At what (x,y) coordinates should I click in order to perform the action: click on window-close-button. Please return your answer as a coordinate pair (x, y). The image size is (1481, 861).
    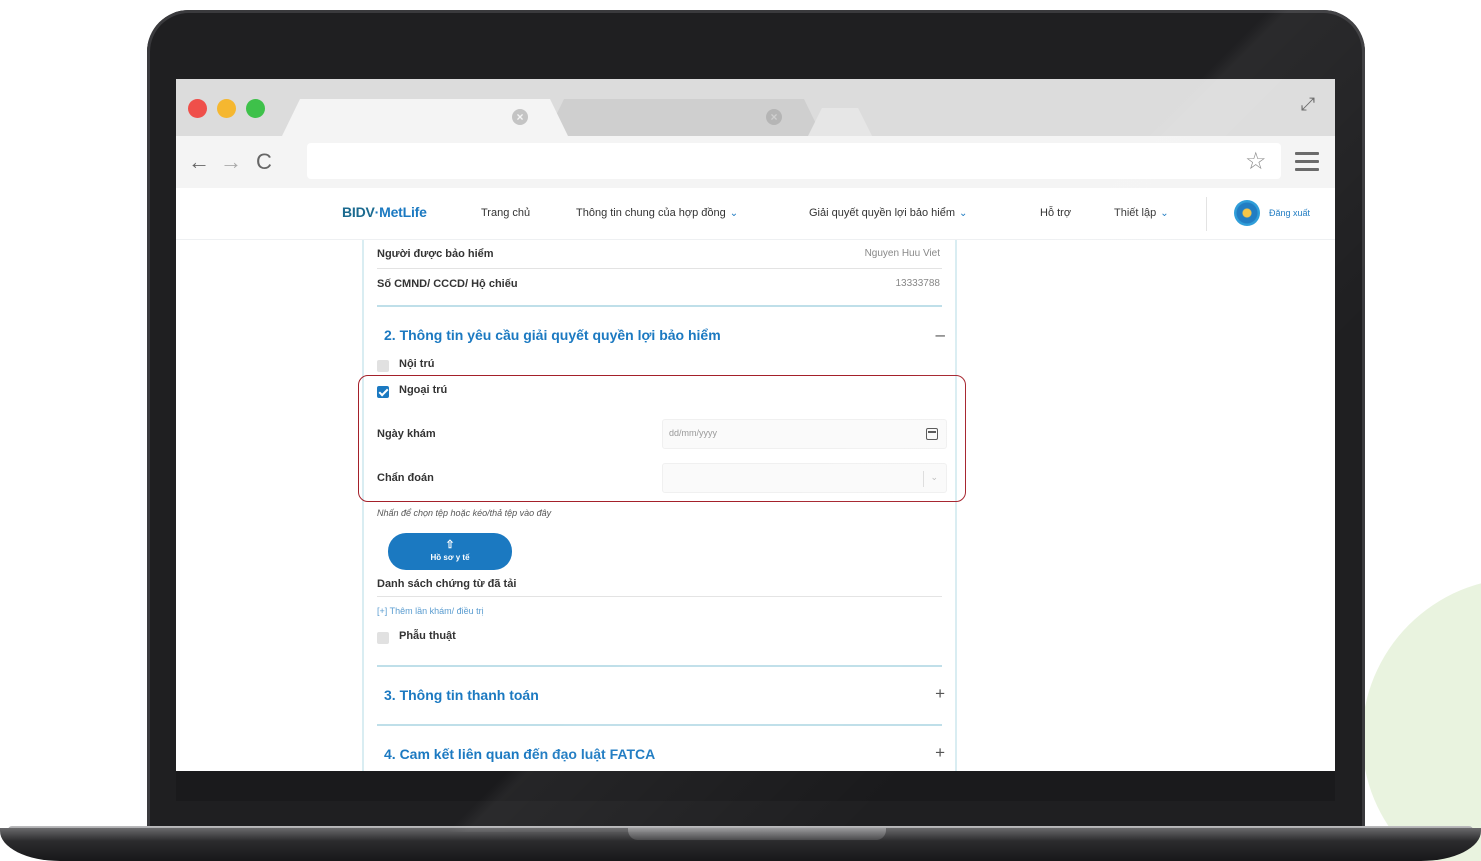
    Looking at the image, I should click on (197, 108).